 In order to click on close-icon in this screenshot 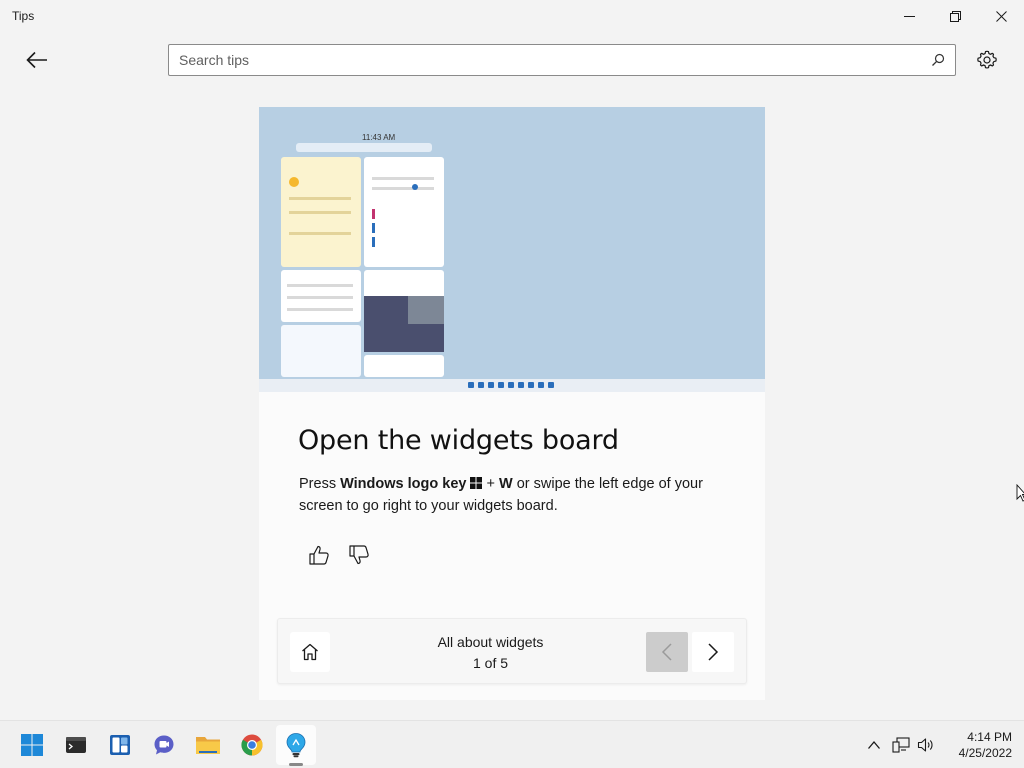, I will do `click(1001, 16)`.